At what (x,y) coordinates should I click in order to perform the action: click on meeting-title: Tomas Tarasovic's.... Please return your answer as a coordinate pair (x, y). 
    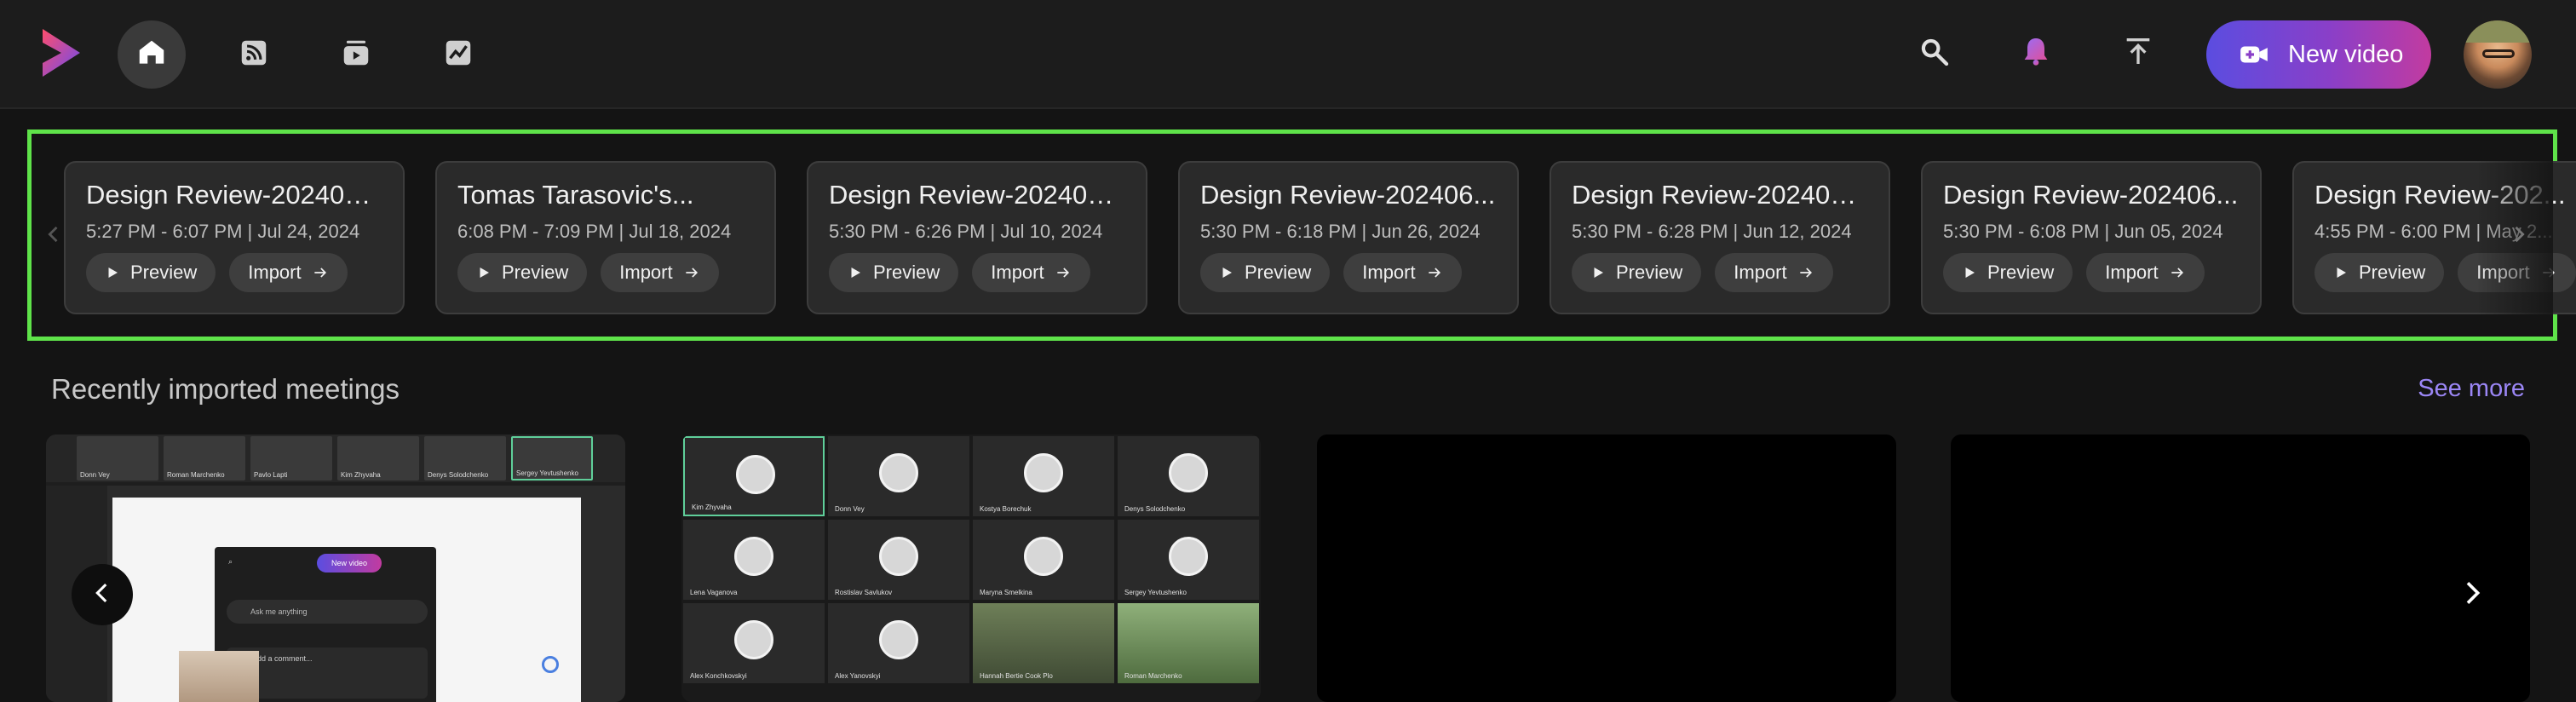
    Looking at the image, I should click on (576, 195).